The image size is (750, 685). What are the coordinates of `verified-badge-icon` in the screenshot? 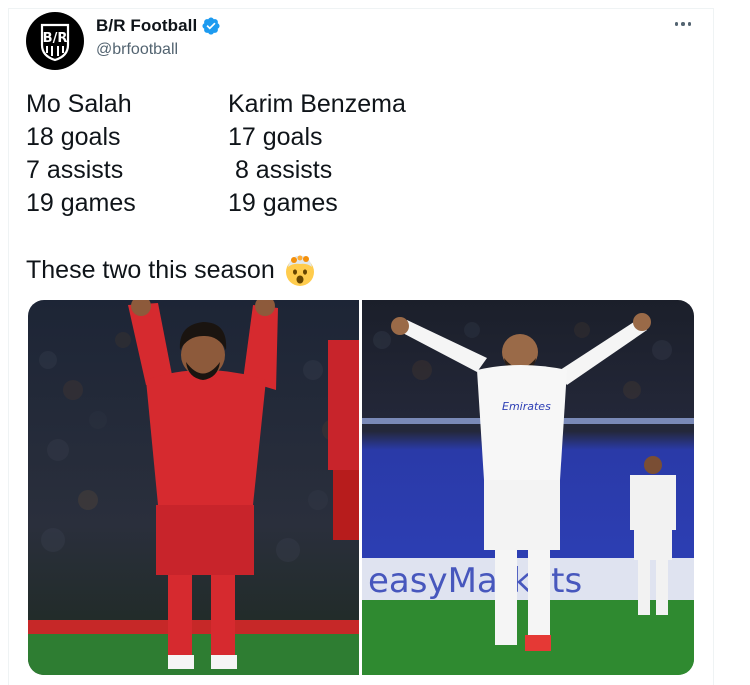 It's located at (211, 26).